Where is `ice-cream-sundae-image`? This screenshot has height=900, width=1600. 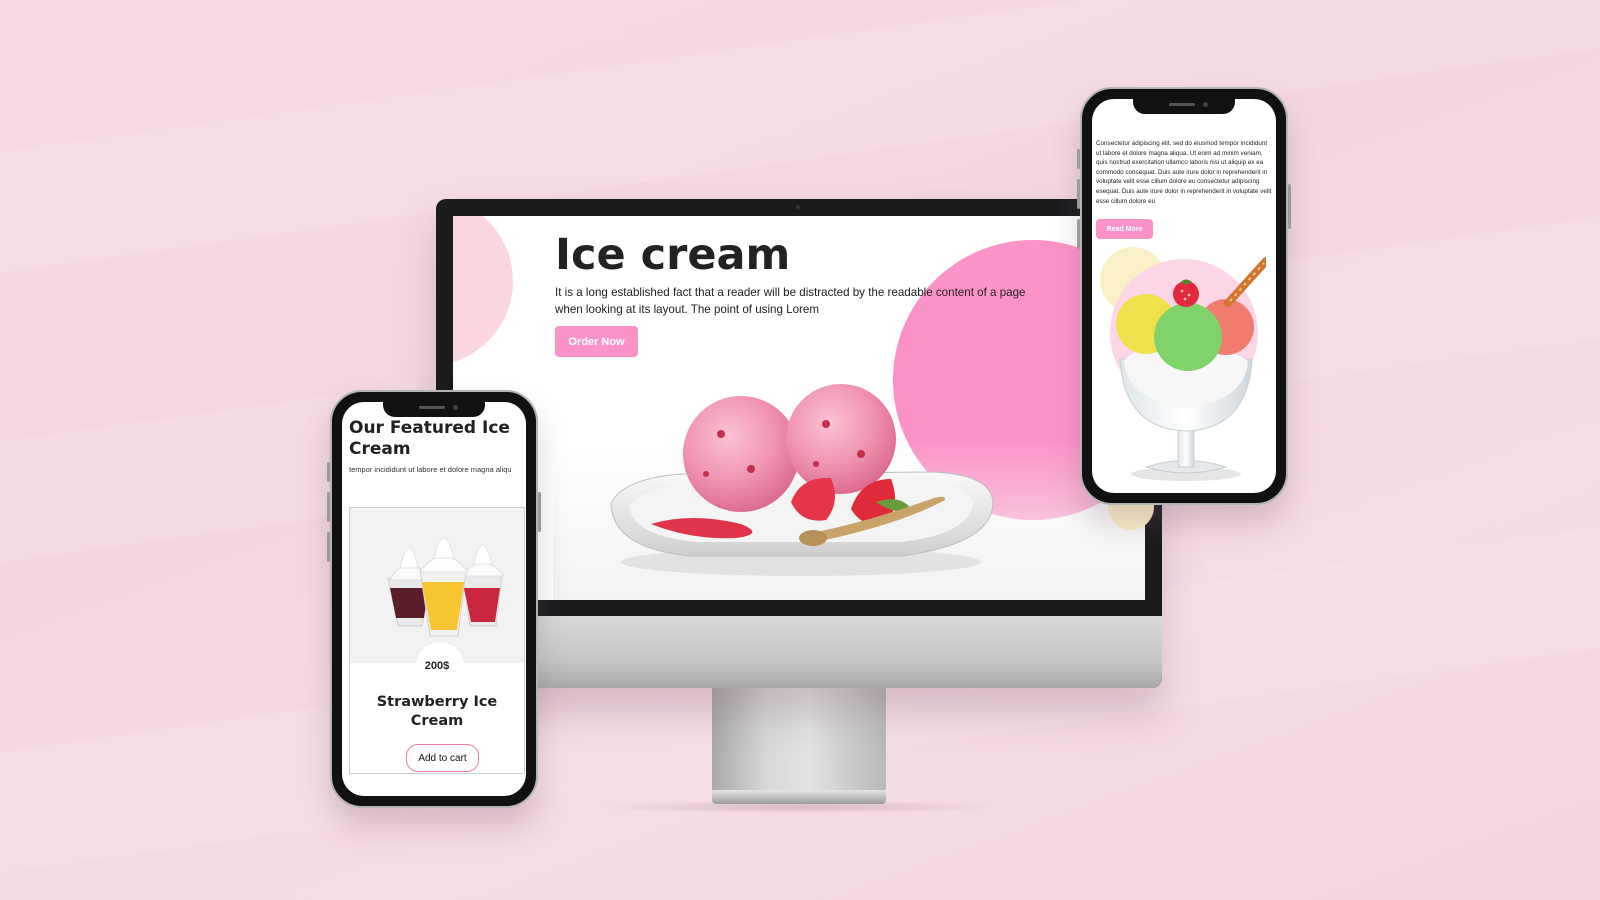
ice-cream-sundae-image is located at coordinates (1191, 369).